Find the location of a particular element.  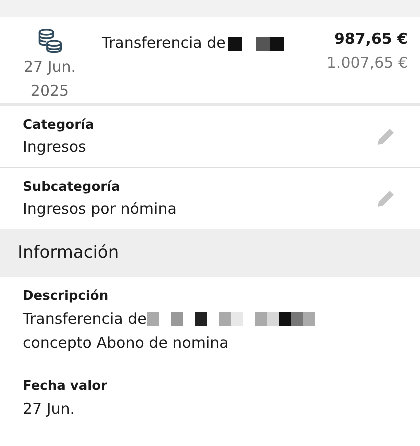

field-label: Categoría is located at coordinates (59, 125).